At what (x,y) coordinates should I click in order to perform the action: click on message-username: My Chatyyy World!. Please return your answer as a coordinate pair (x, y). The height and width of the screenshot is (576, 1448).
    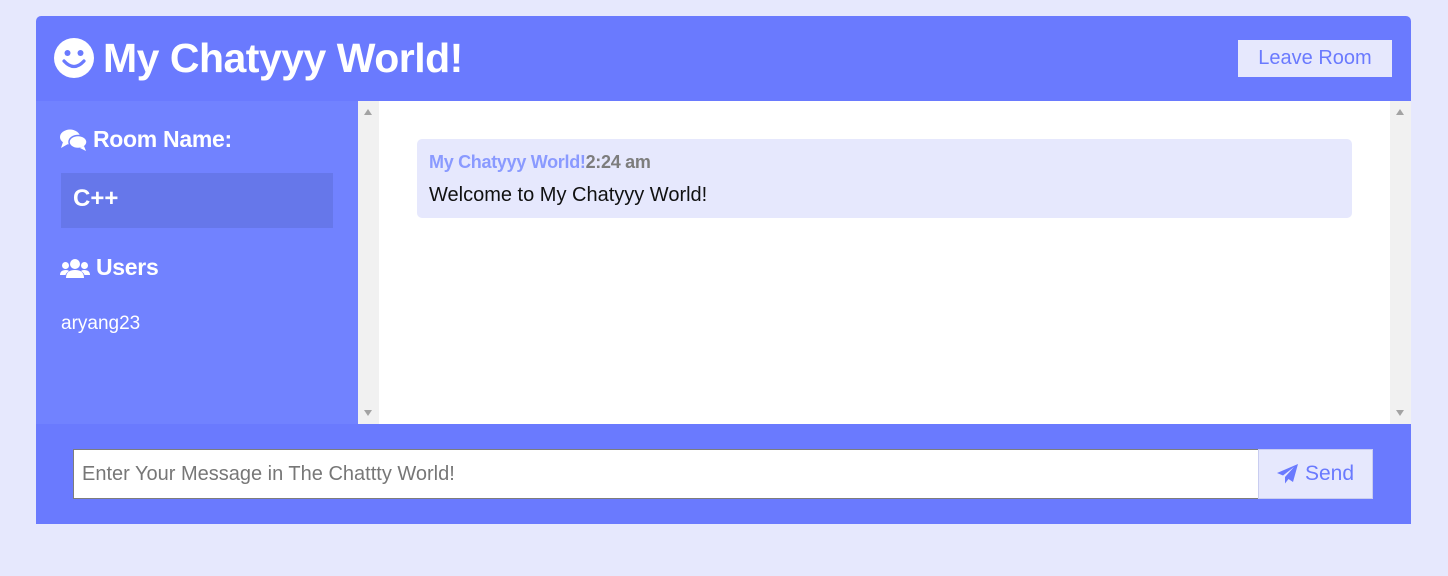
    Looking at the image, I should click on (507, 162).